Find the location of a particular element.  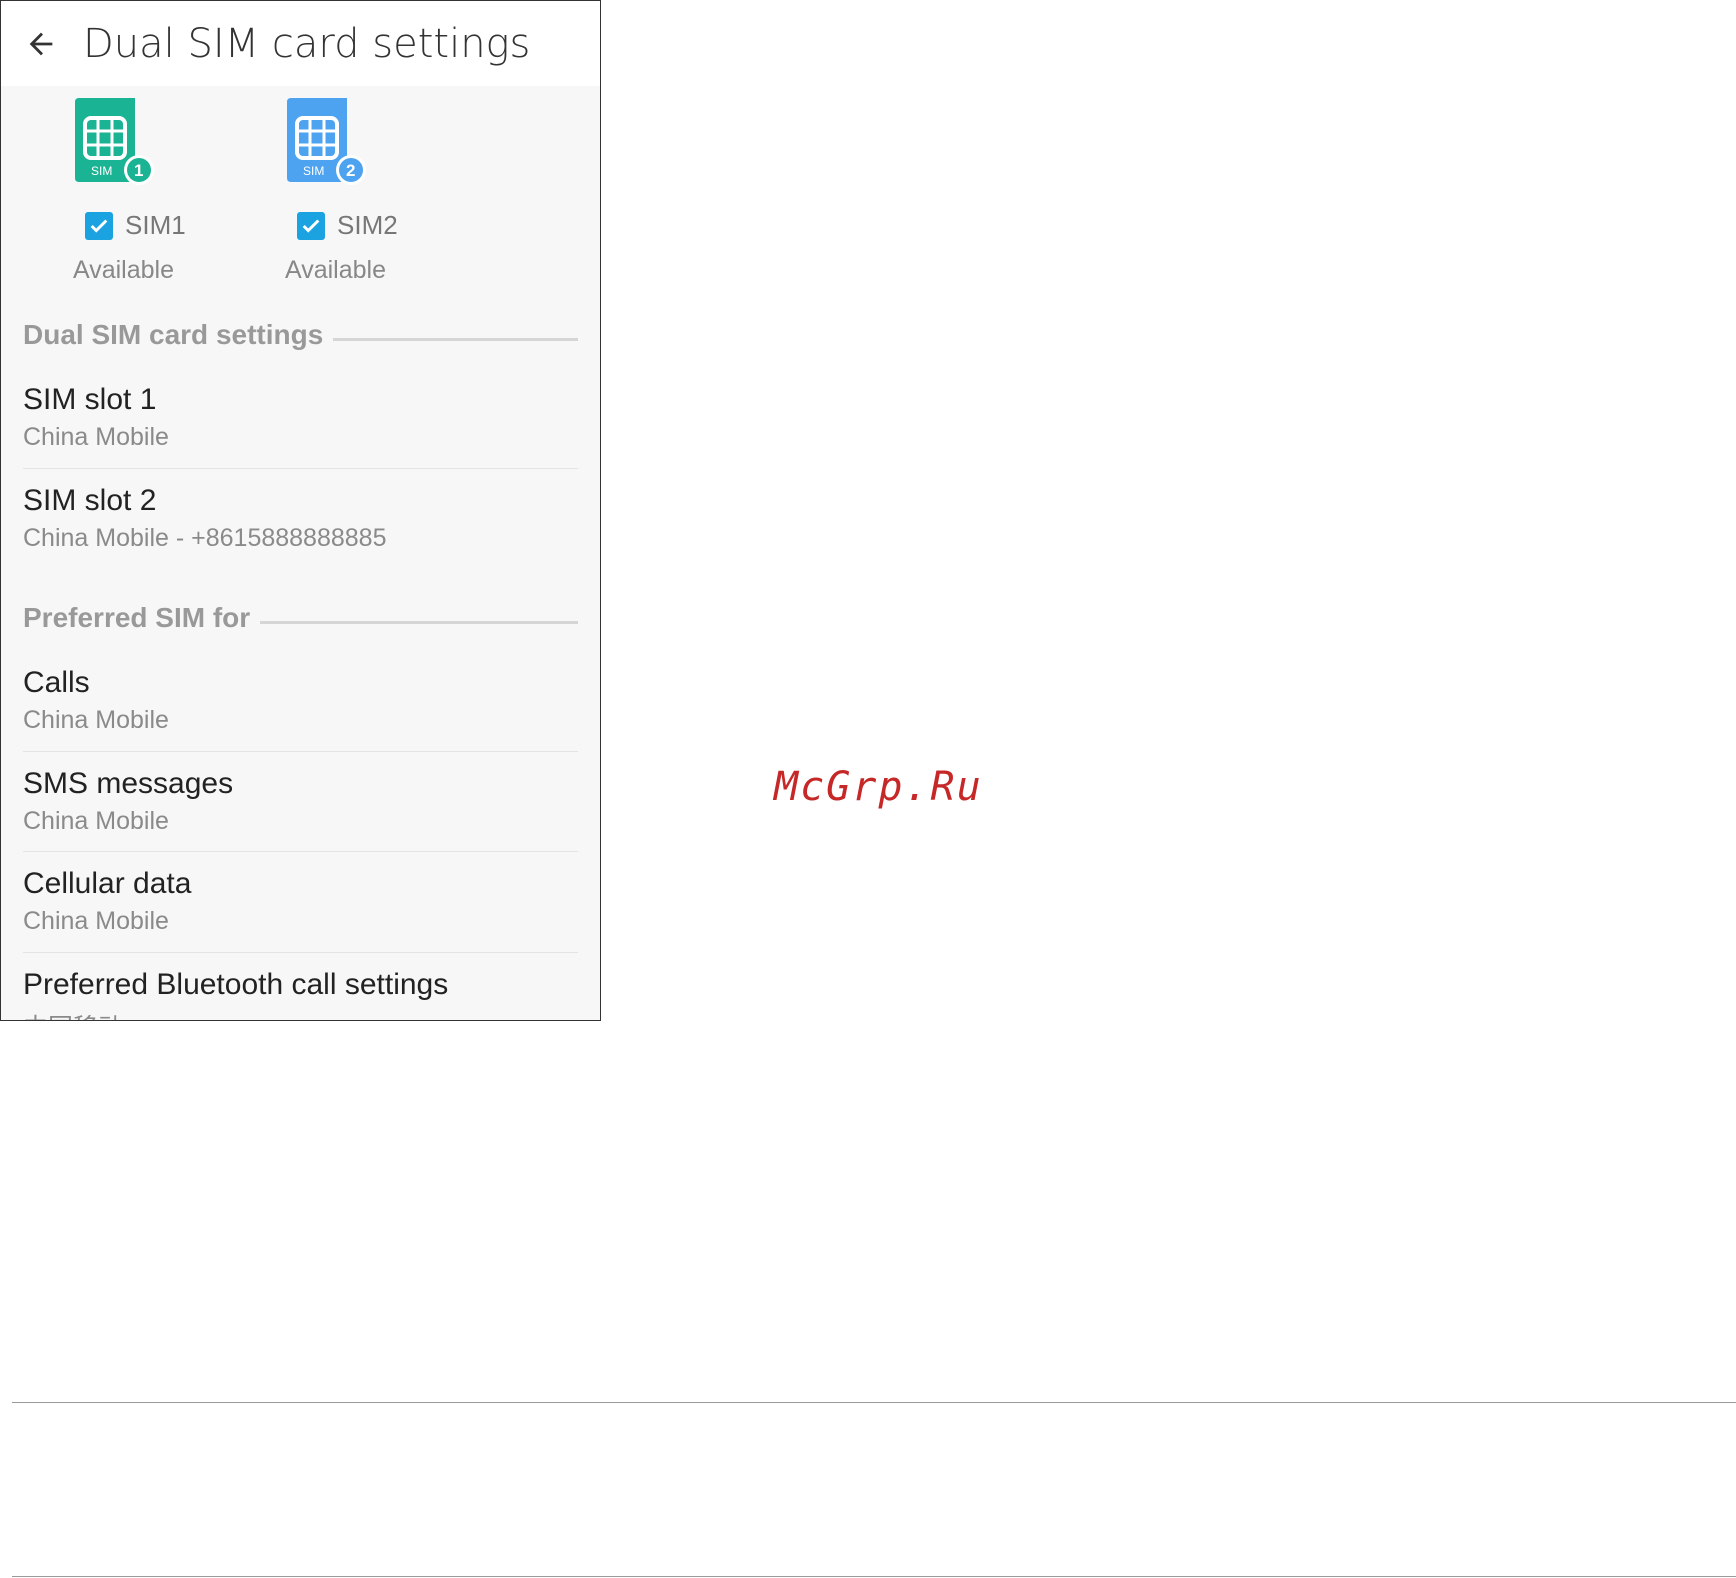

back-arrow-icon is located at coordinates (41, 43).